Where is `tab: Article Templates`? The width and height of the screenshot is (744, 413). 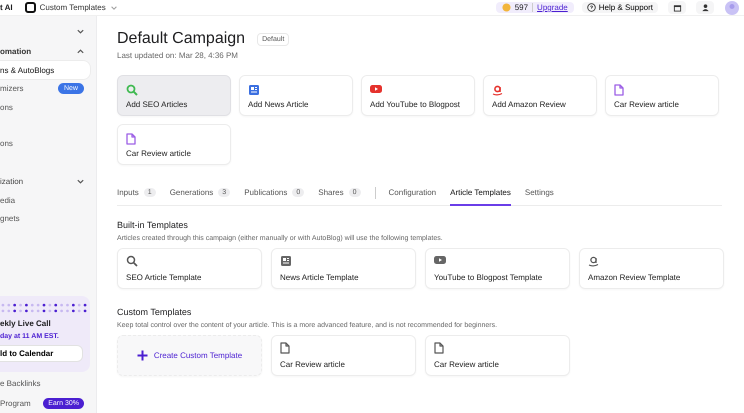 tab: Article Templates is located at coordinates (480, 194).